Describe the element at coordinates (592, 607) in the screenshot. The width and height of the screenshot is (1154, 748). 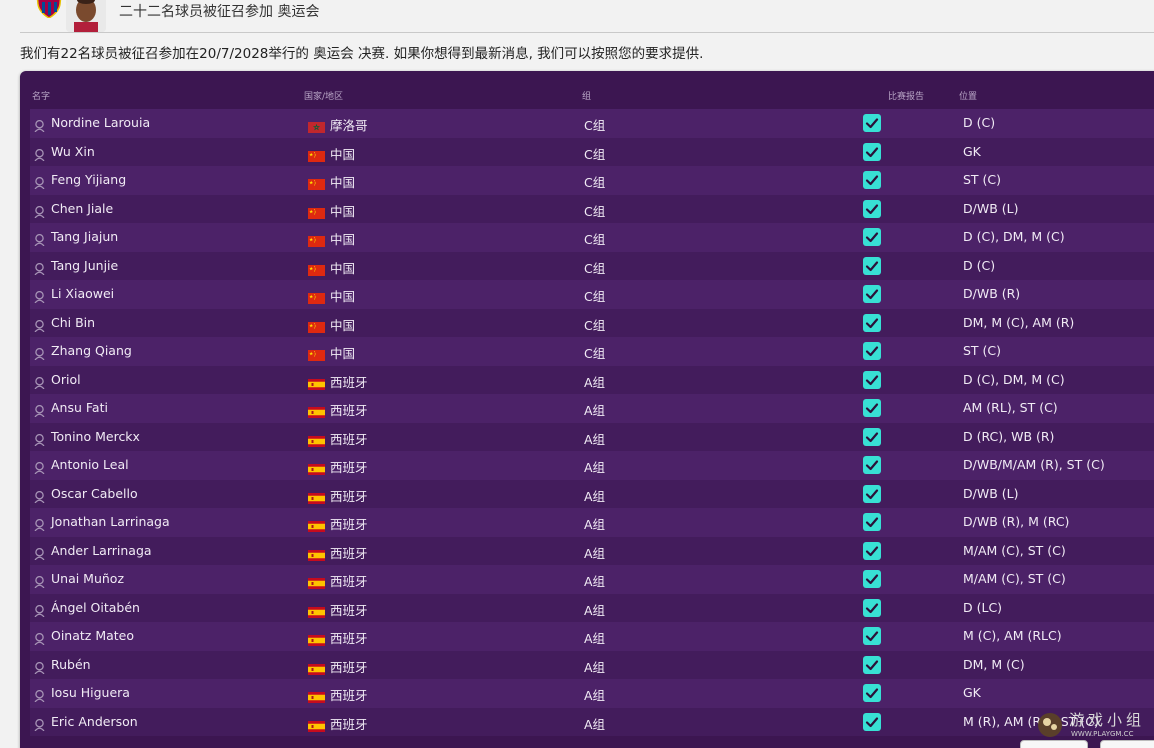
I see `table-row: Ángel Oitabén 西班牙 A组 D (LC)` at that location.